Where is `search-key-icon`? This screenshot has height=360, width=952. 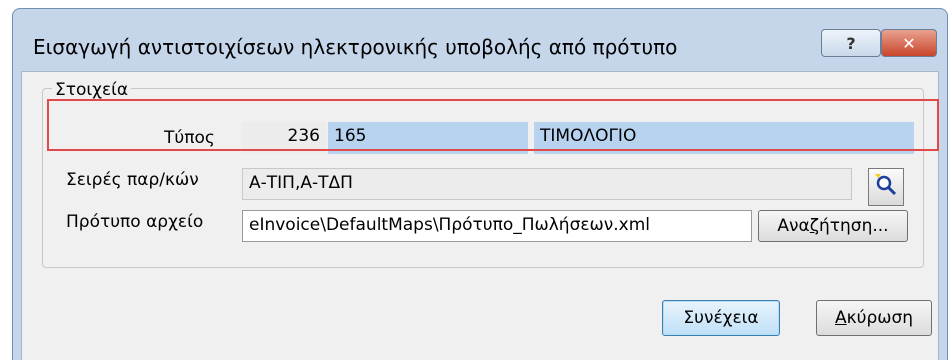
search-key-icon is located at coordinates (886, 187).